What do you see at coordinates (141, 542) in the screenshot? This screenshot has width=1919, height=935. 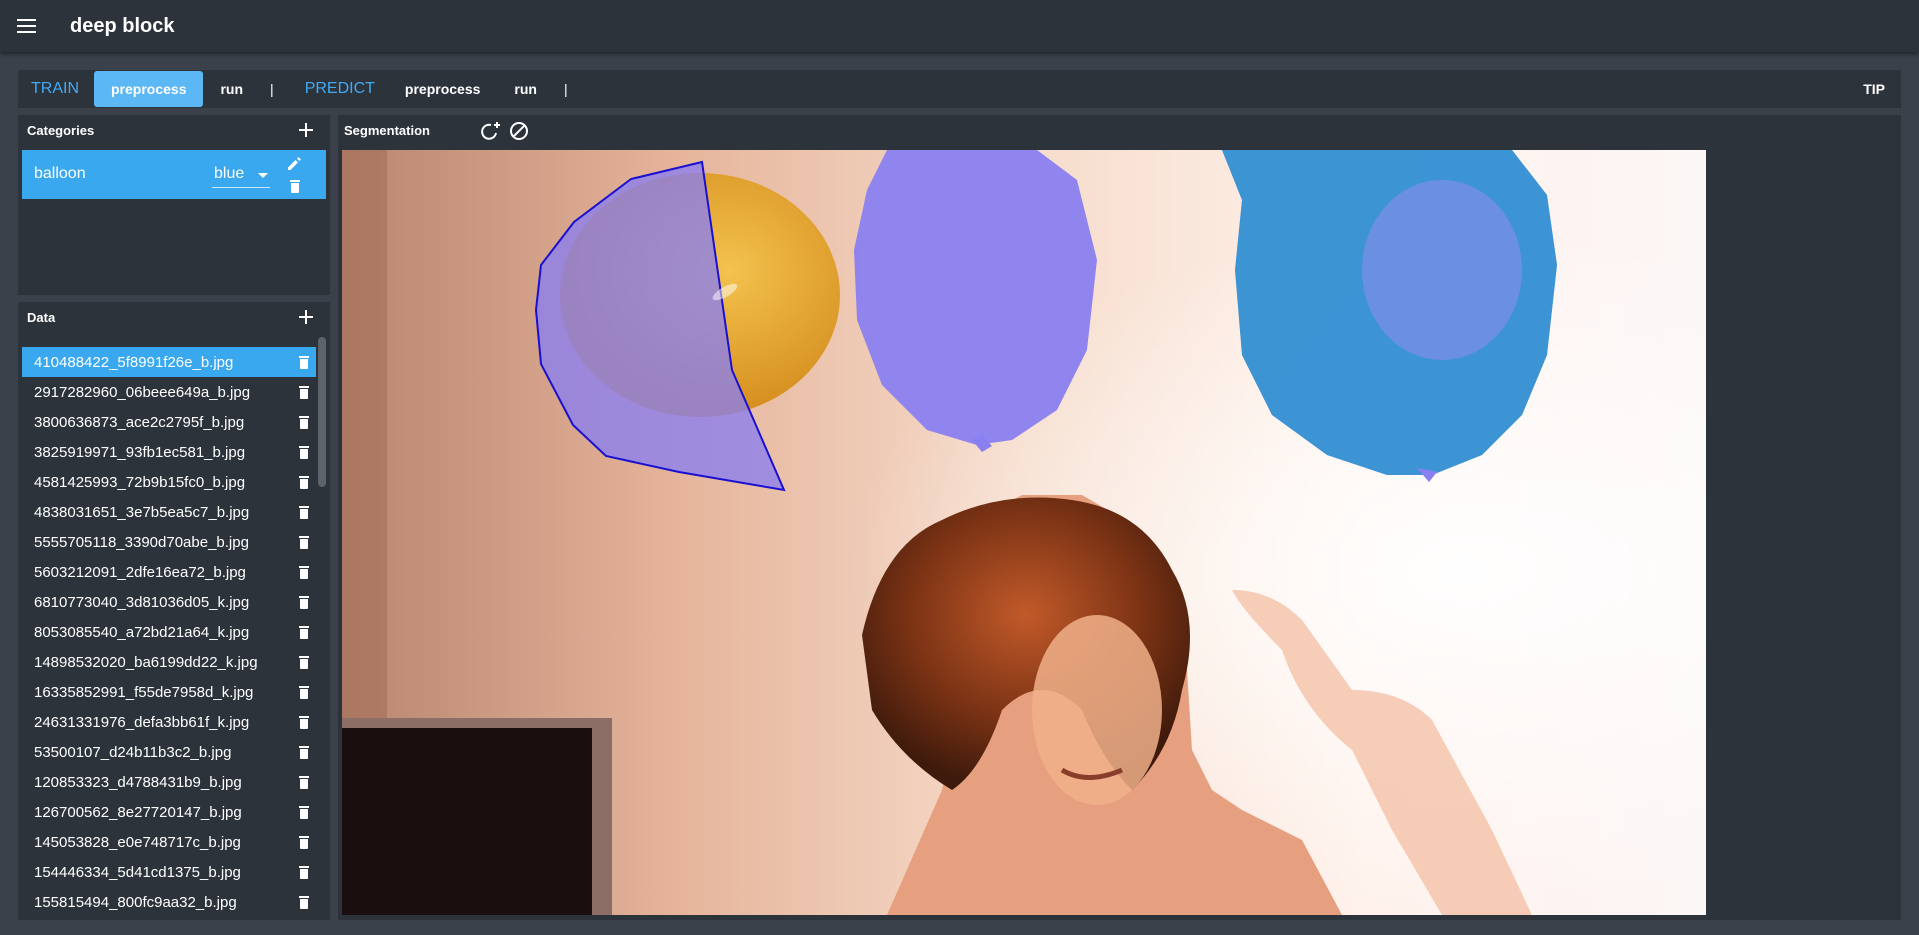 I see `file-name: 5555705118_3390d70abe_b.jpg` at bounding box center [141, 542].